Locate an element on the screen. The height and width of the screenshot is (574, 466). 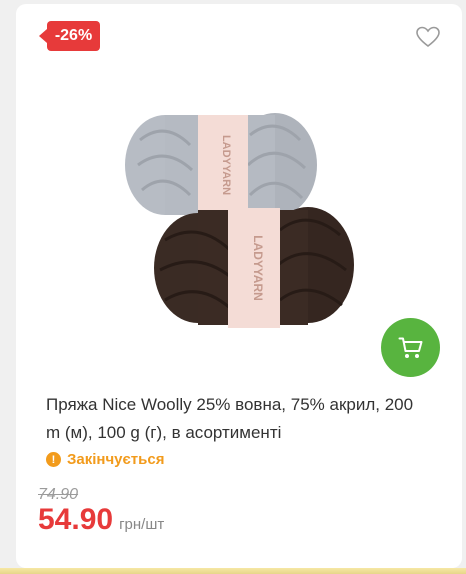
add-to-cart-button is located at coordinates (410, 347).